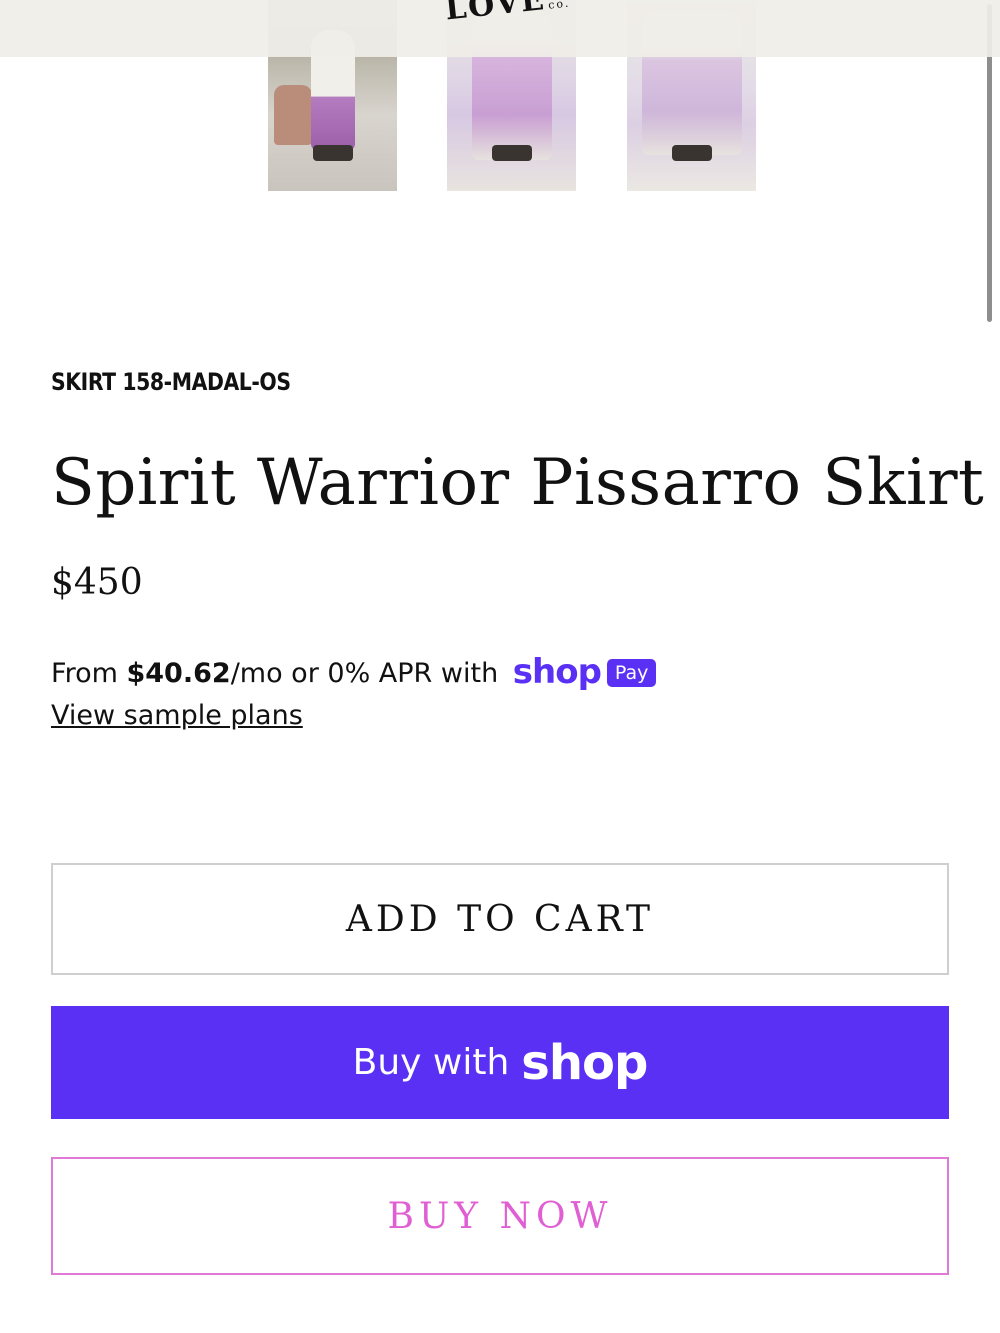  What do you see at coordinates (557, 672) in the screenshot?
I see `shop-pay-logo: shop` at bounding box center [557, 672].